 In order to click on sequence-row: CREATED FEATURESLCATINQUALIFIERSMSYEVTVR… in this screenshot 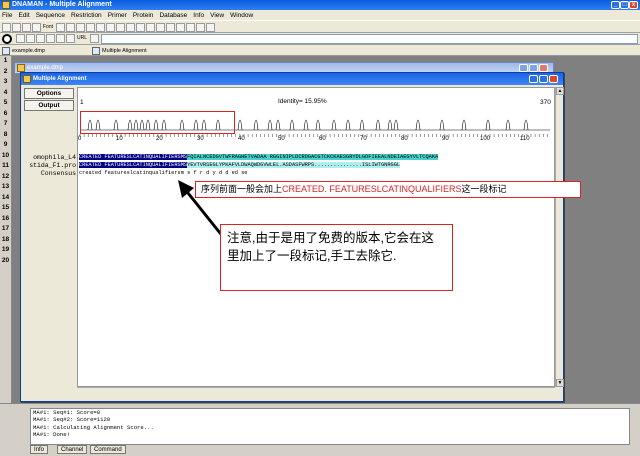, I will do `click(317, 165)`.